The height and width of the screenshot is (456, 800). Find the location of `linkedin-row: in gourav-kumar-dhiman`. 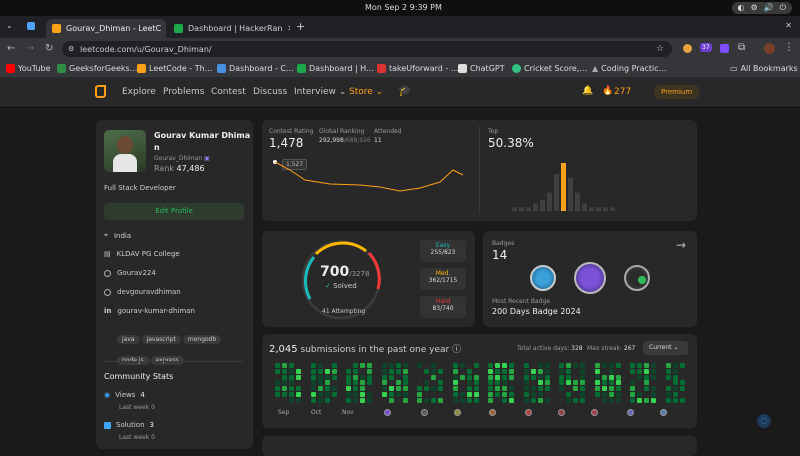

linkedin-row: in gourav-kumar-dhiman is located at coordinates (149, 311).